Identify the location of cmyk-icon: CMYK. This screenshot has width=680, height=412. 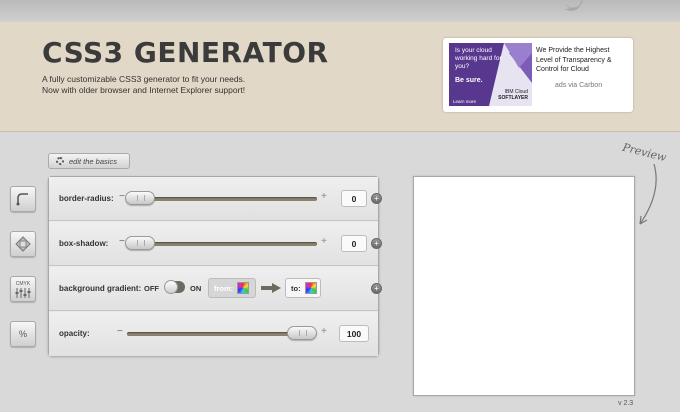
(23, 283).